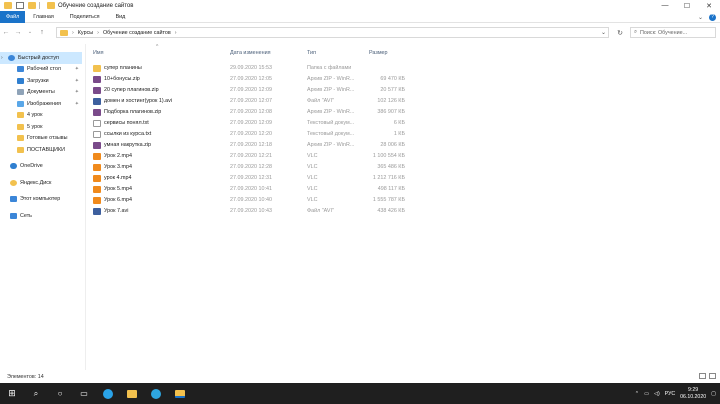 The height and width of the screenshot is (404, 720). Describe the element at coordinates (32, 5) in the screenshot. I see `new-folder-icon` at that location.